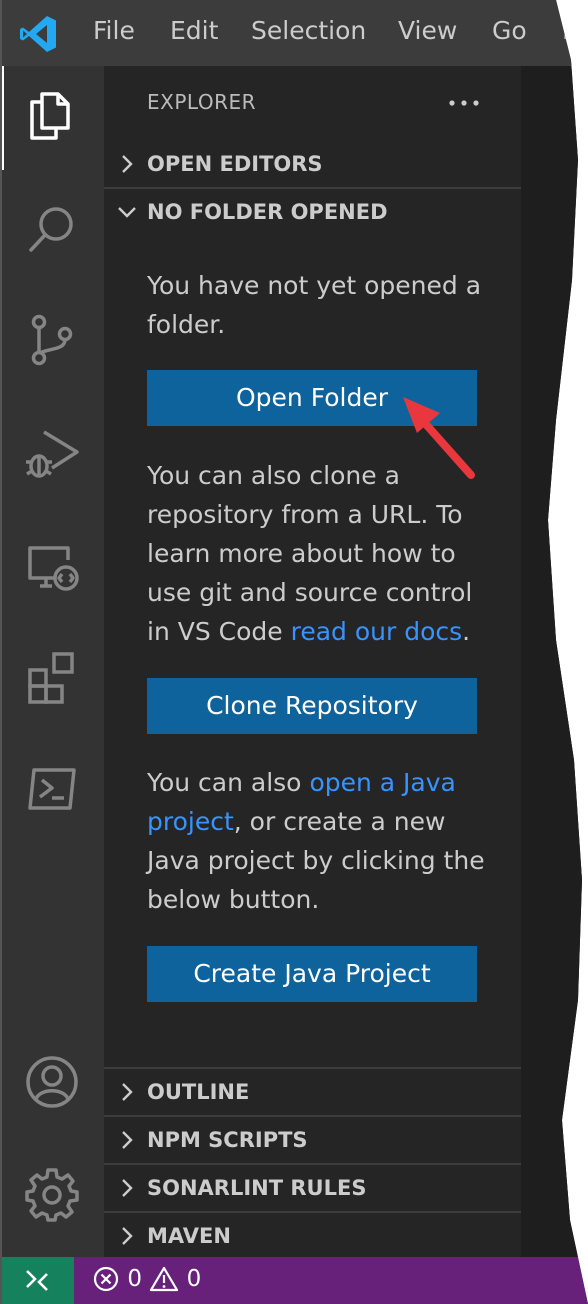 The height and width of the screenshot is (1304, 588). What do you see at coordinates (164, 1279) in the screenshot?
I see `warning-icon` at bounding box center [164, 1279].